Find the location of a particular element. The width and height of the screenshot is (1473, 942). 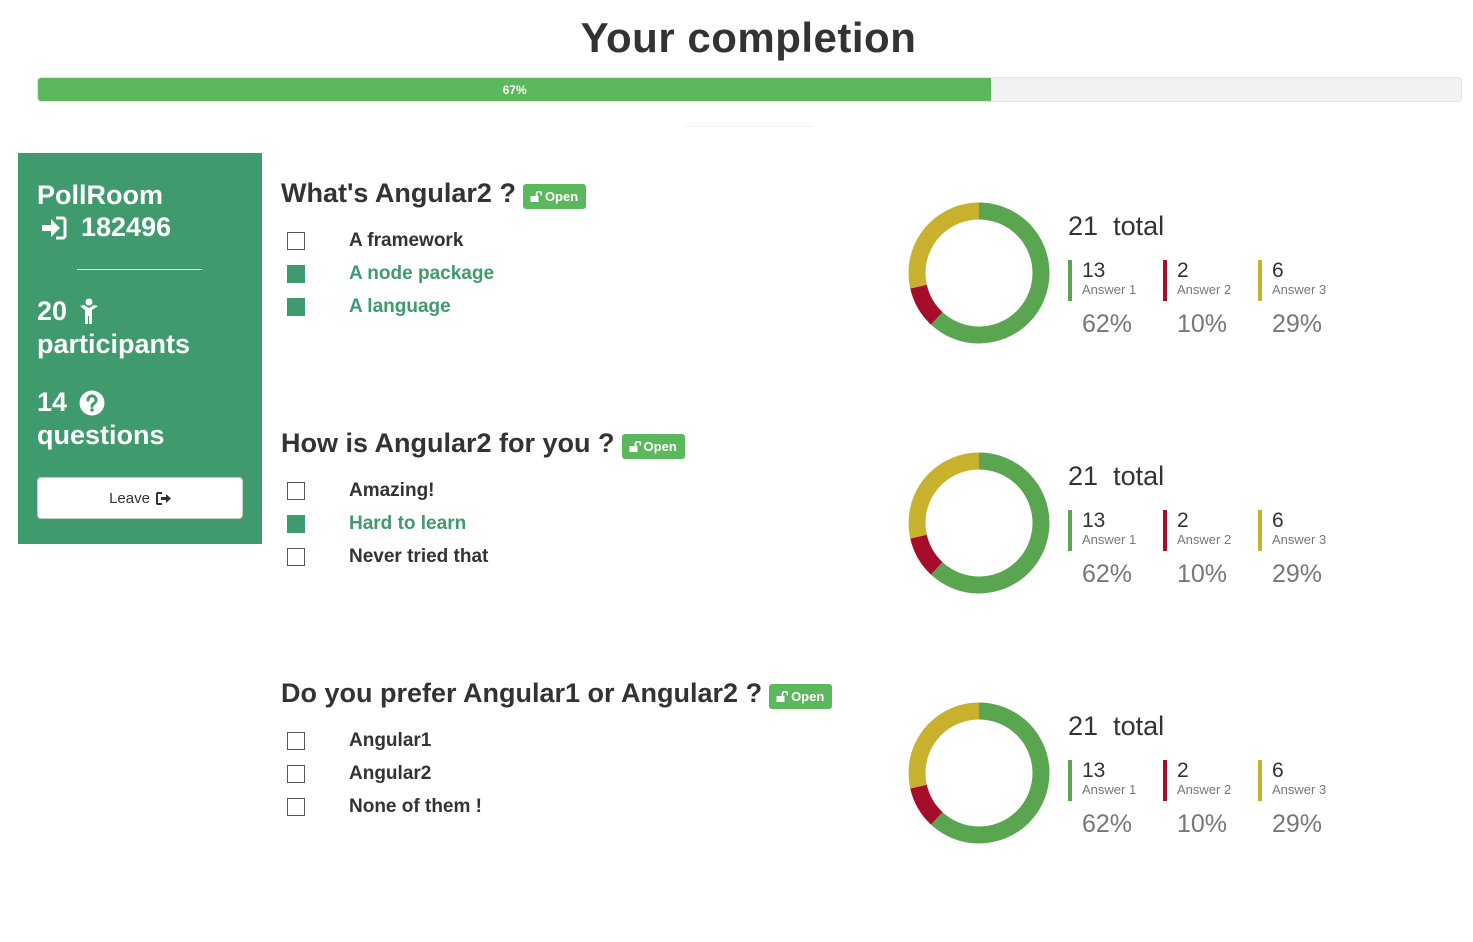

answer-stat: 6 Answer 3 is located at coordinates (1292, 780).